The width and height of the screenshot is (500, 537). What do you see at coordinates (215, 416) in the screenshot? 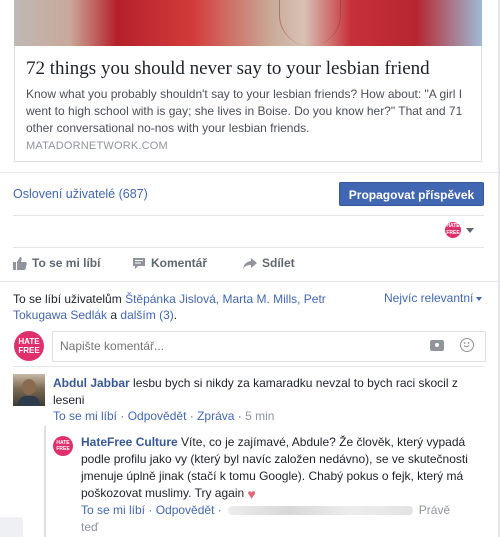
I see `comment-report-link: Zpráva` at bounding box center [215, 416].